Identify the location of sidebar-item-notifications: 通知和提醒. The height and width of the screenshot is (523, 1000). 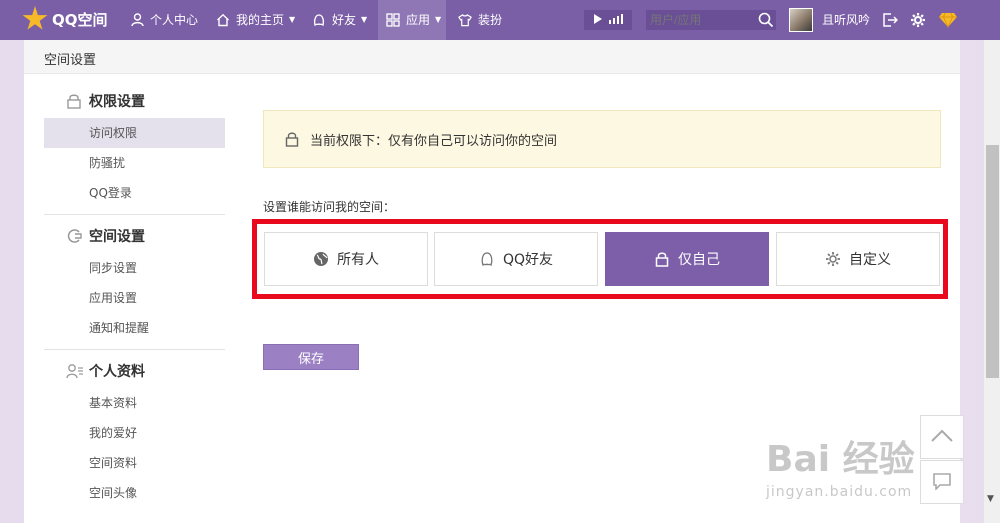
(134, 328).